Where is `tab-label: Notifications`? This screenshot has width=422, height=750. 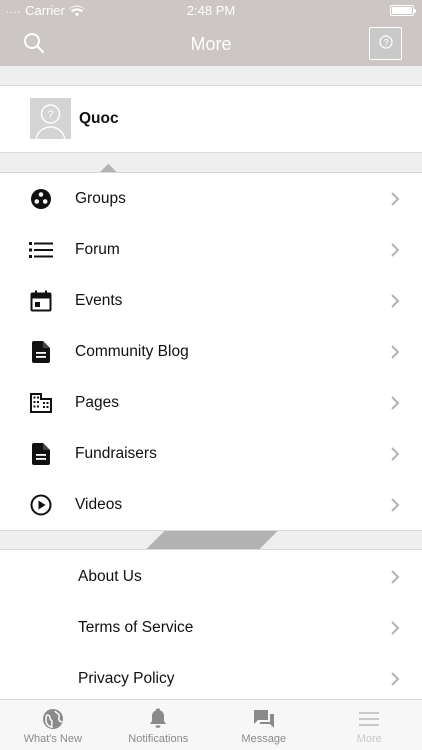
tab-label: Notifications is located at coordinates (158, 739).